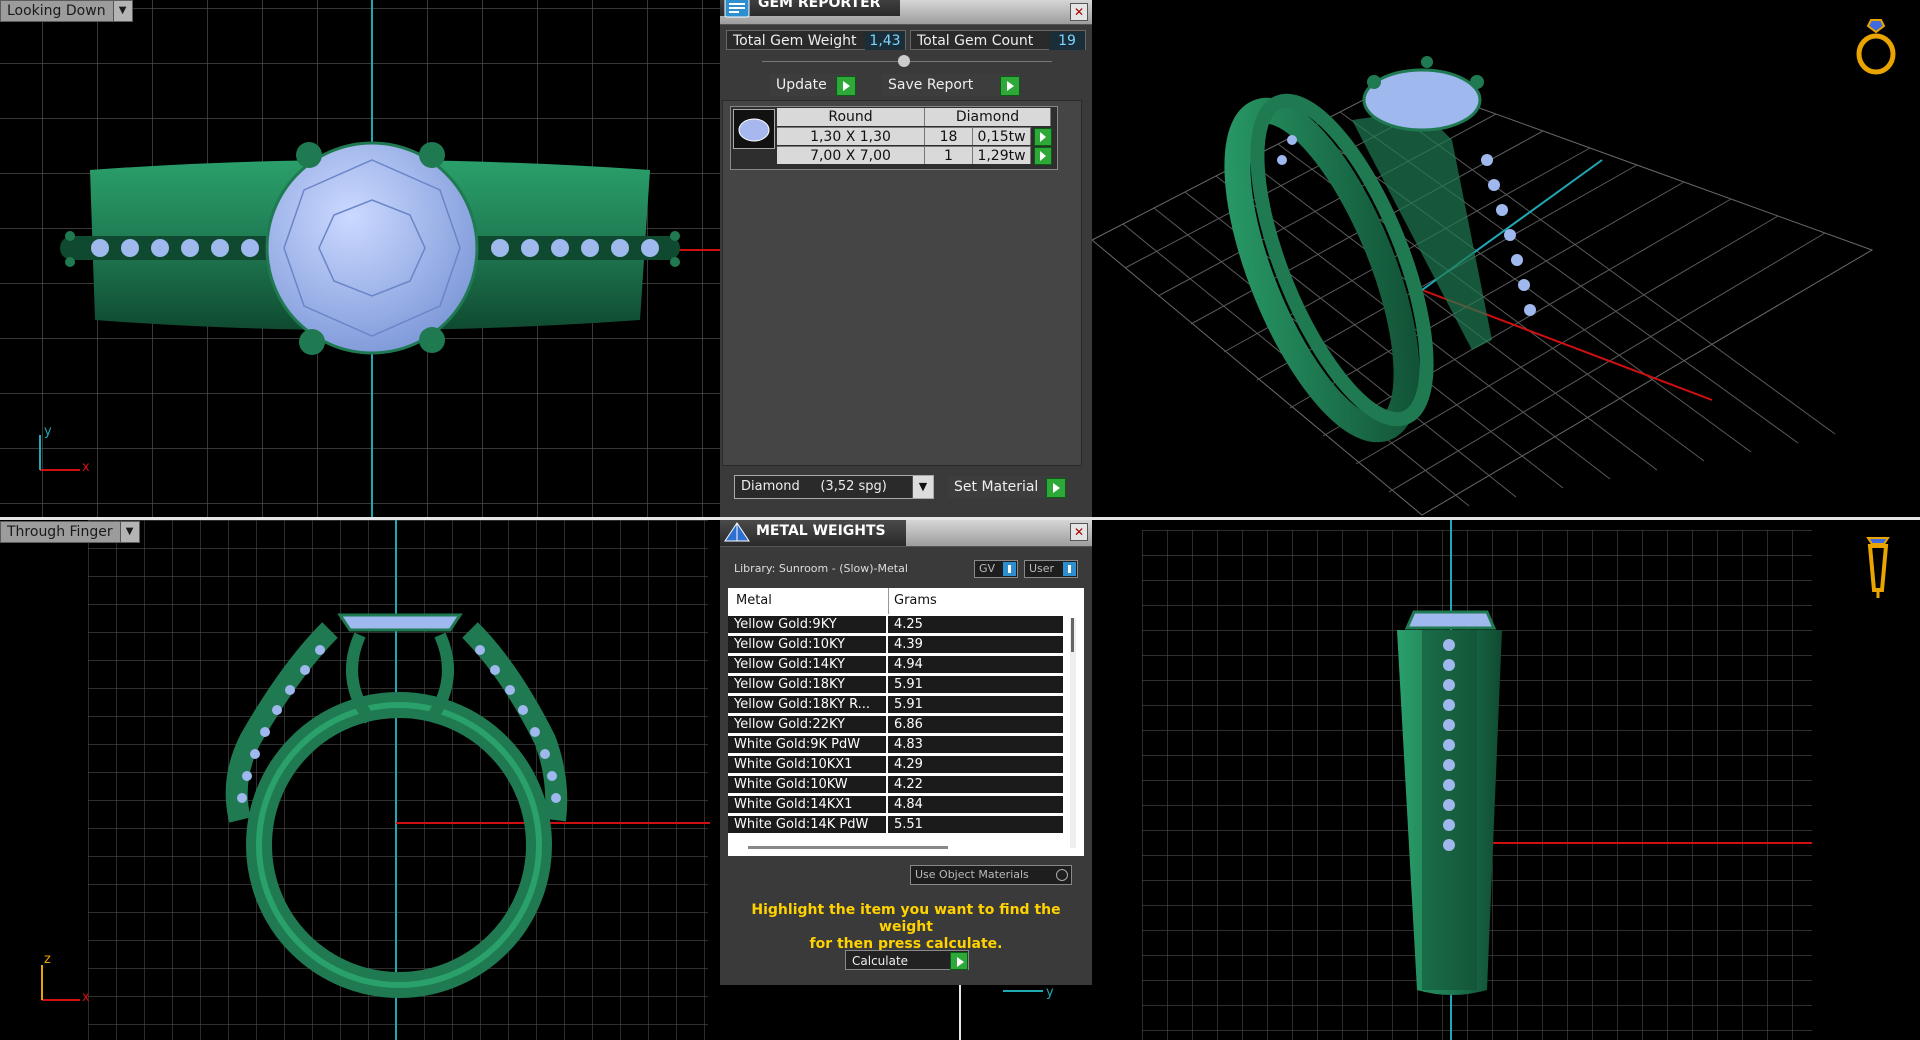 This screenshot has height=1040, width=1920. I want to click on scrollbar-thumb, so click(1072, 635).